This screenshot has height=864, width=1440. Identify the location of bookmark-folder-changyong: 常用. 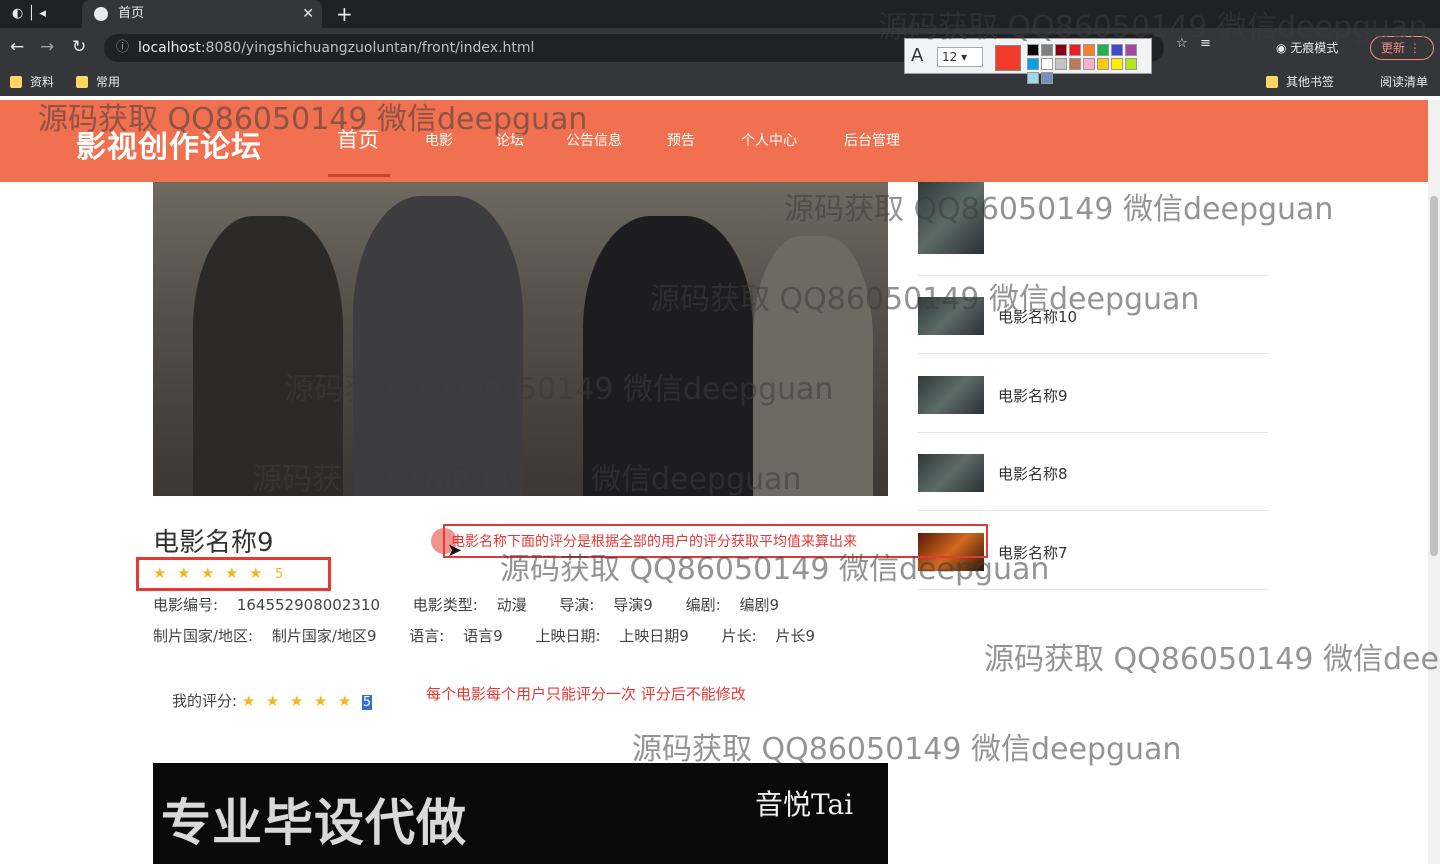
(98, 82).